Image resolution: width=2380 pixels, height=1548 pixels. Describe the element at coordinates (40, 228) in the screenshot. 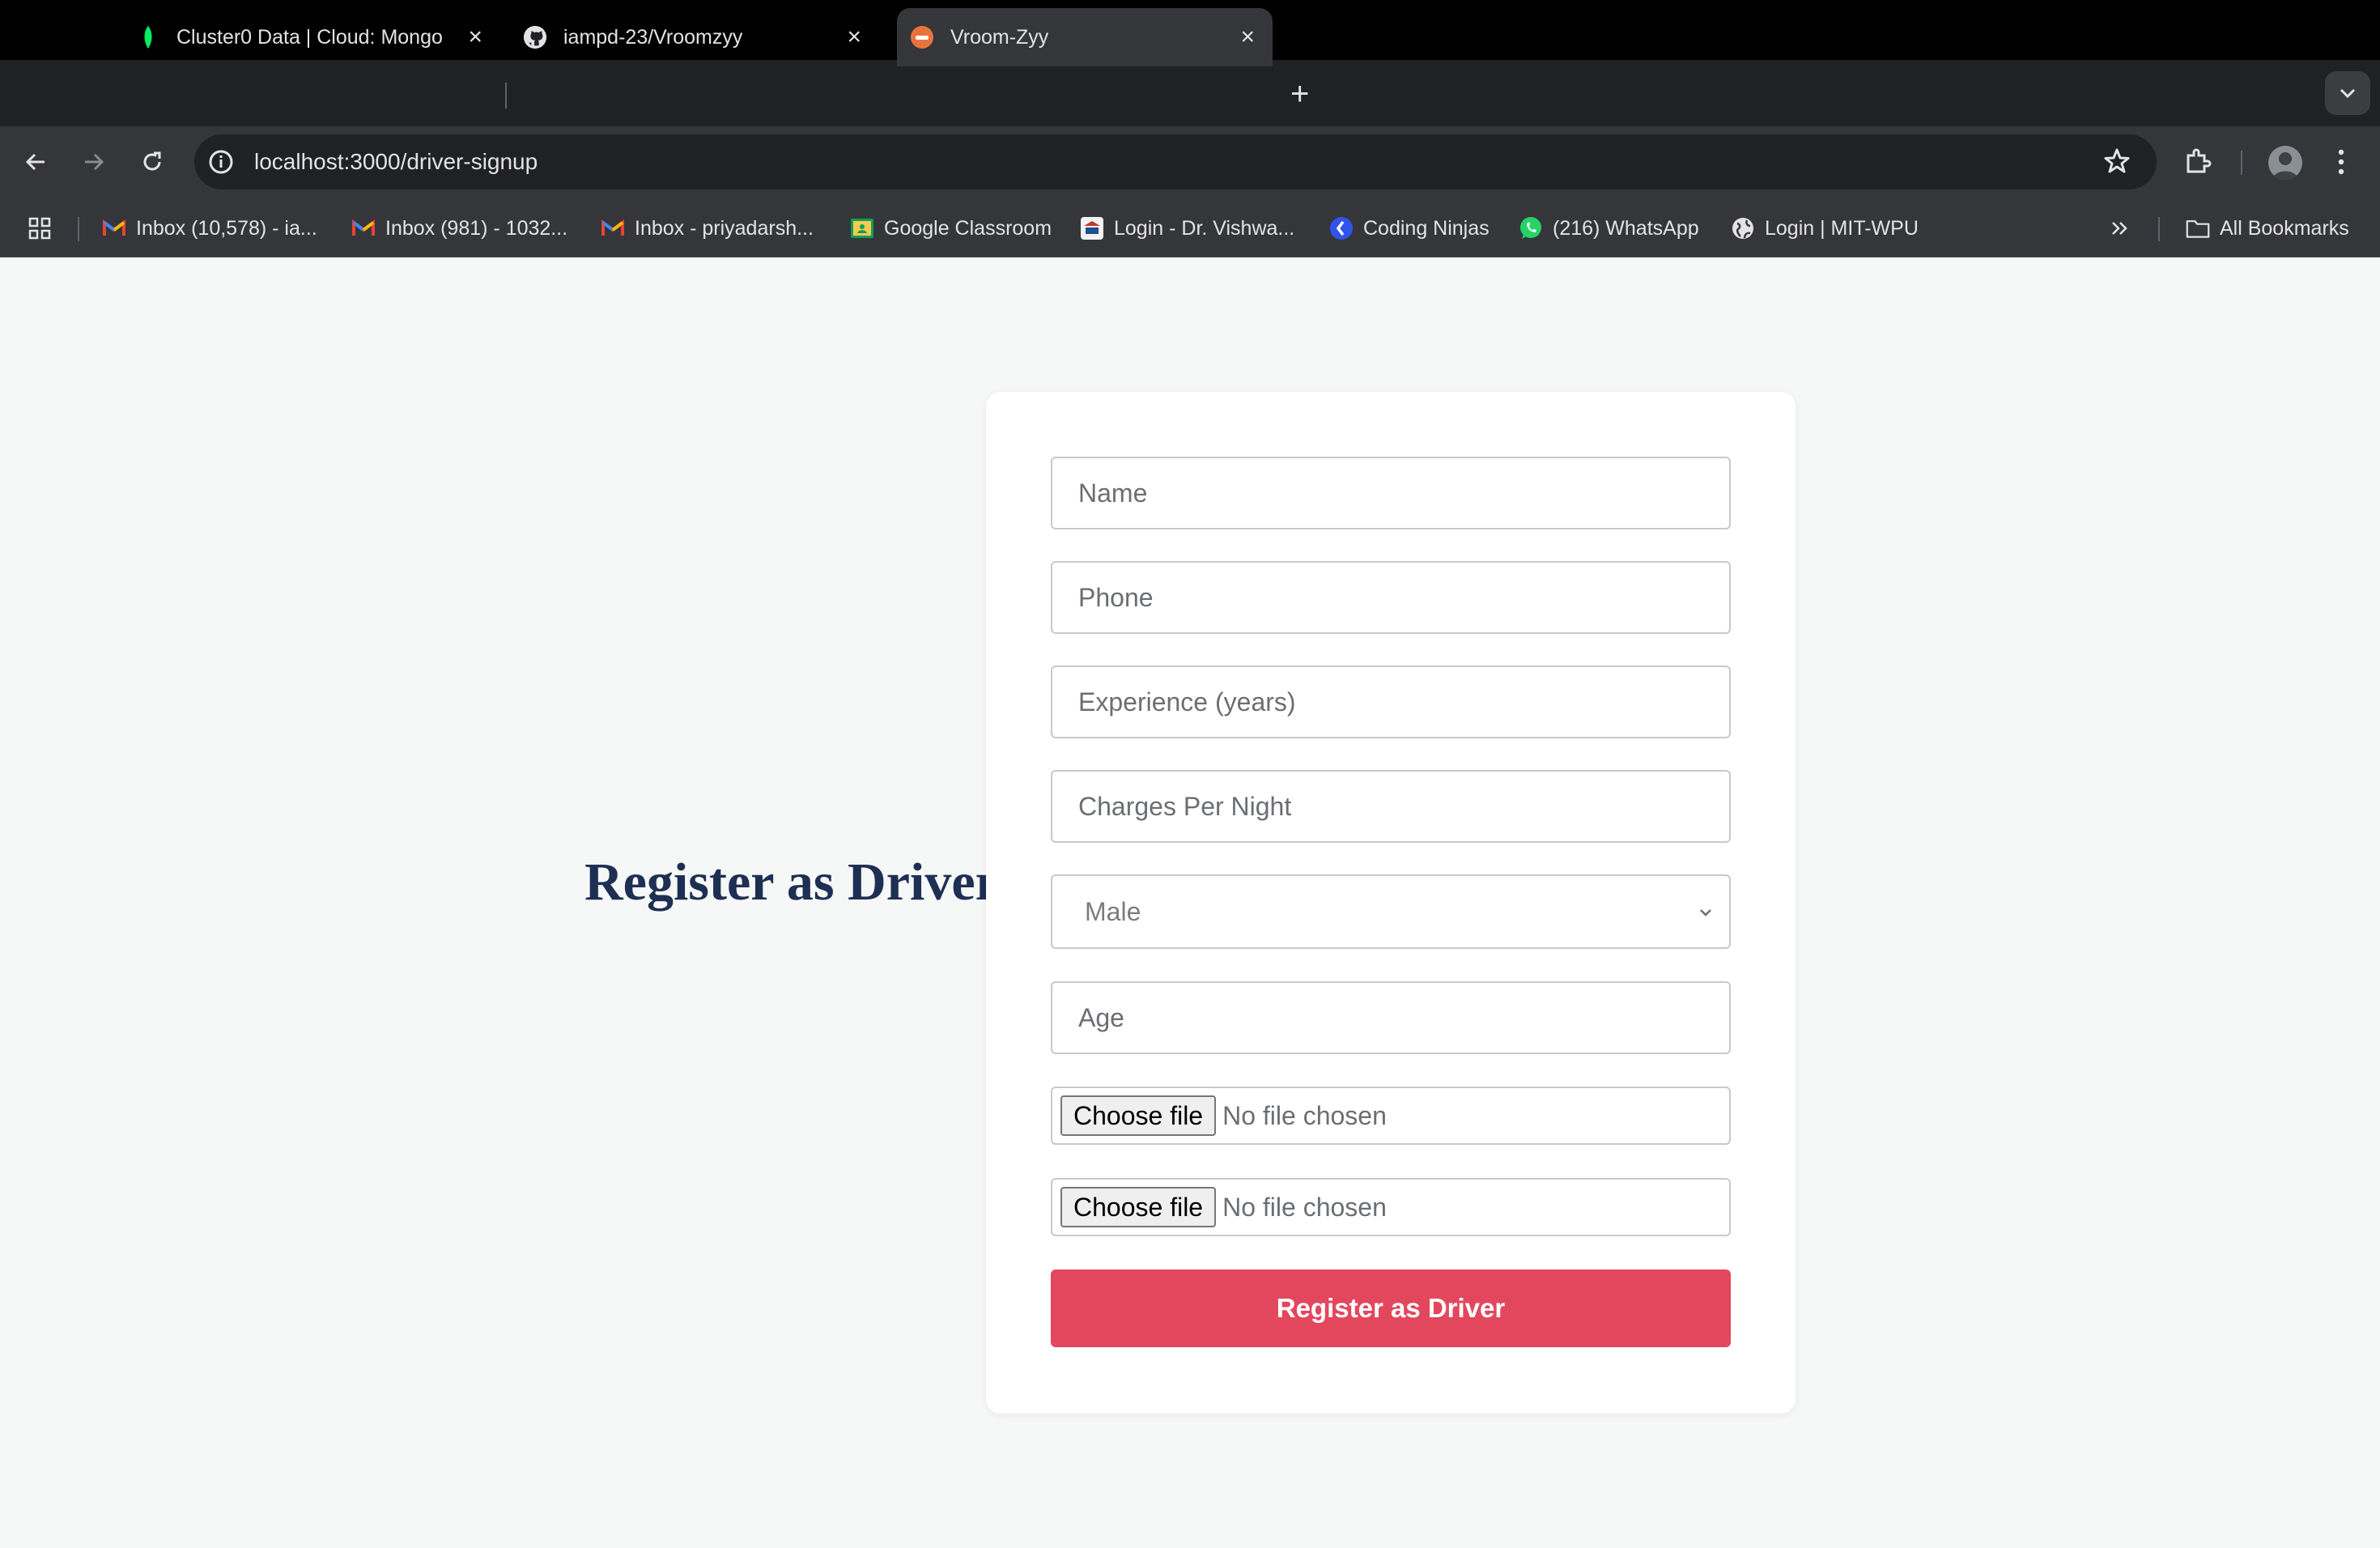

I see `apps-grid-icon` at that location.